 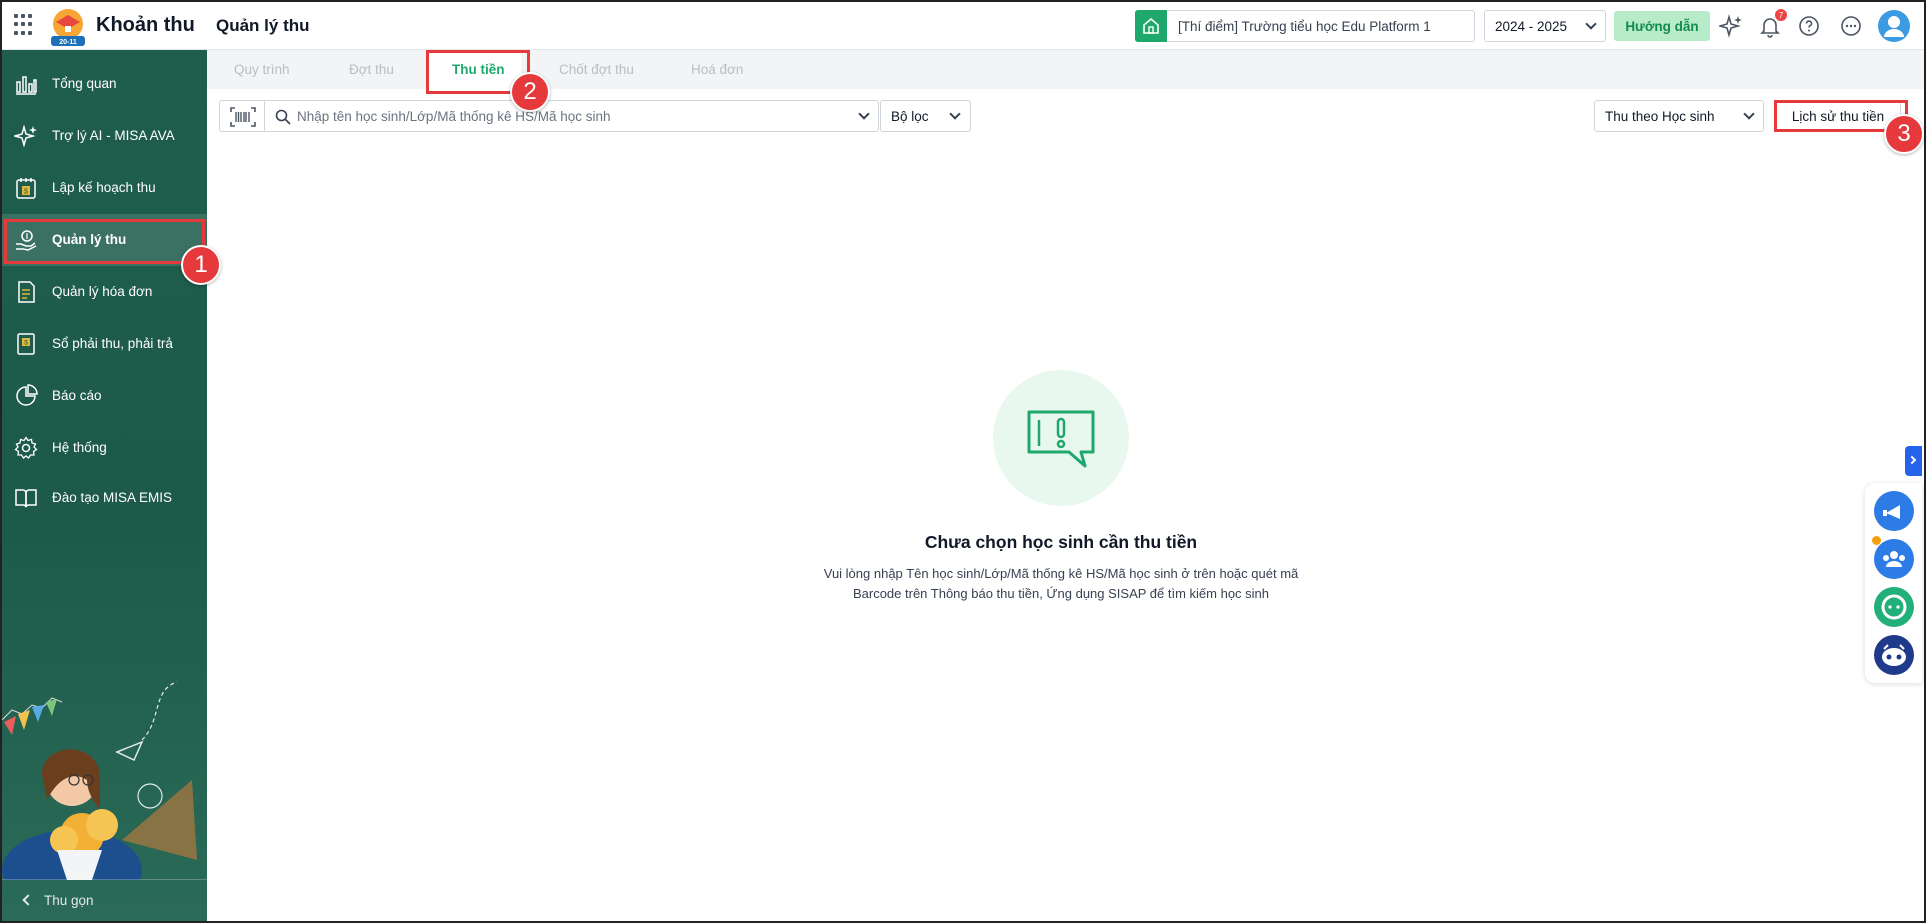 I want to click on chart-icon, so click(x=26, y=85).